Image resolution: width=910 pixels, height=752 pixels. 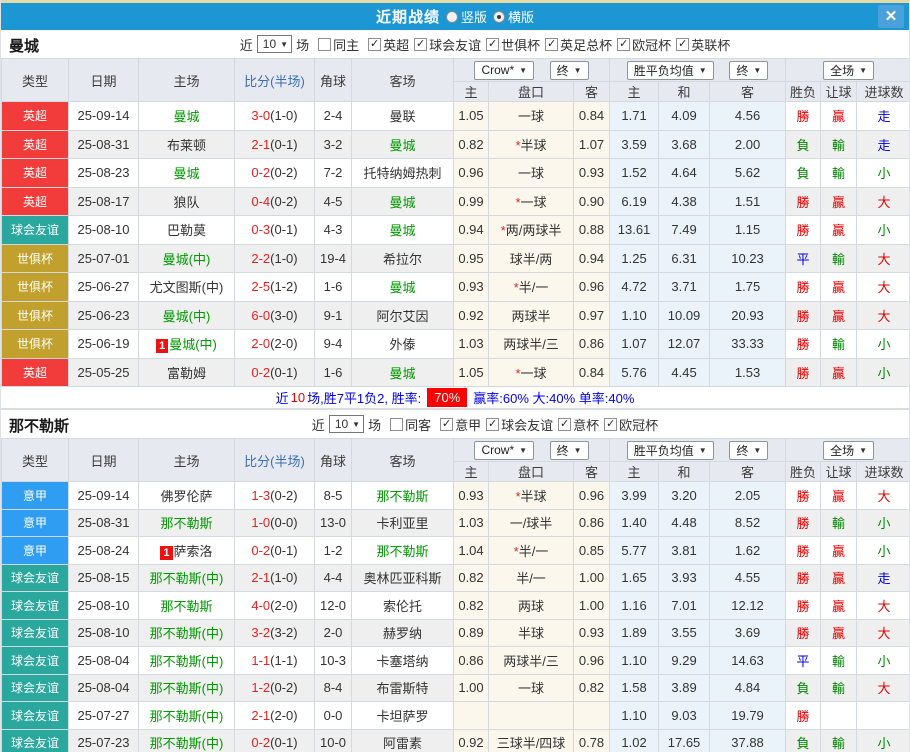 I want to click on home-team: 那不勒斯(中), so click(x=186, y=740).